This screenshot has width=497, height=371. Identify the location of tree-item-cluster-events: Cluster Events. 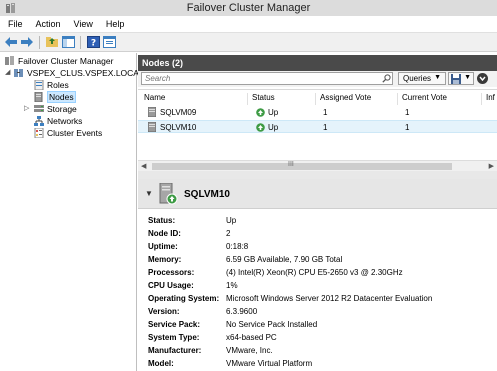
(68, 133).